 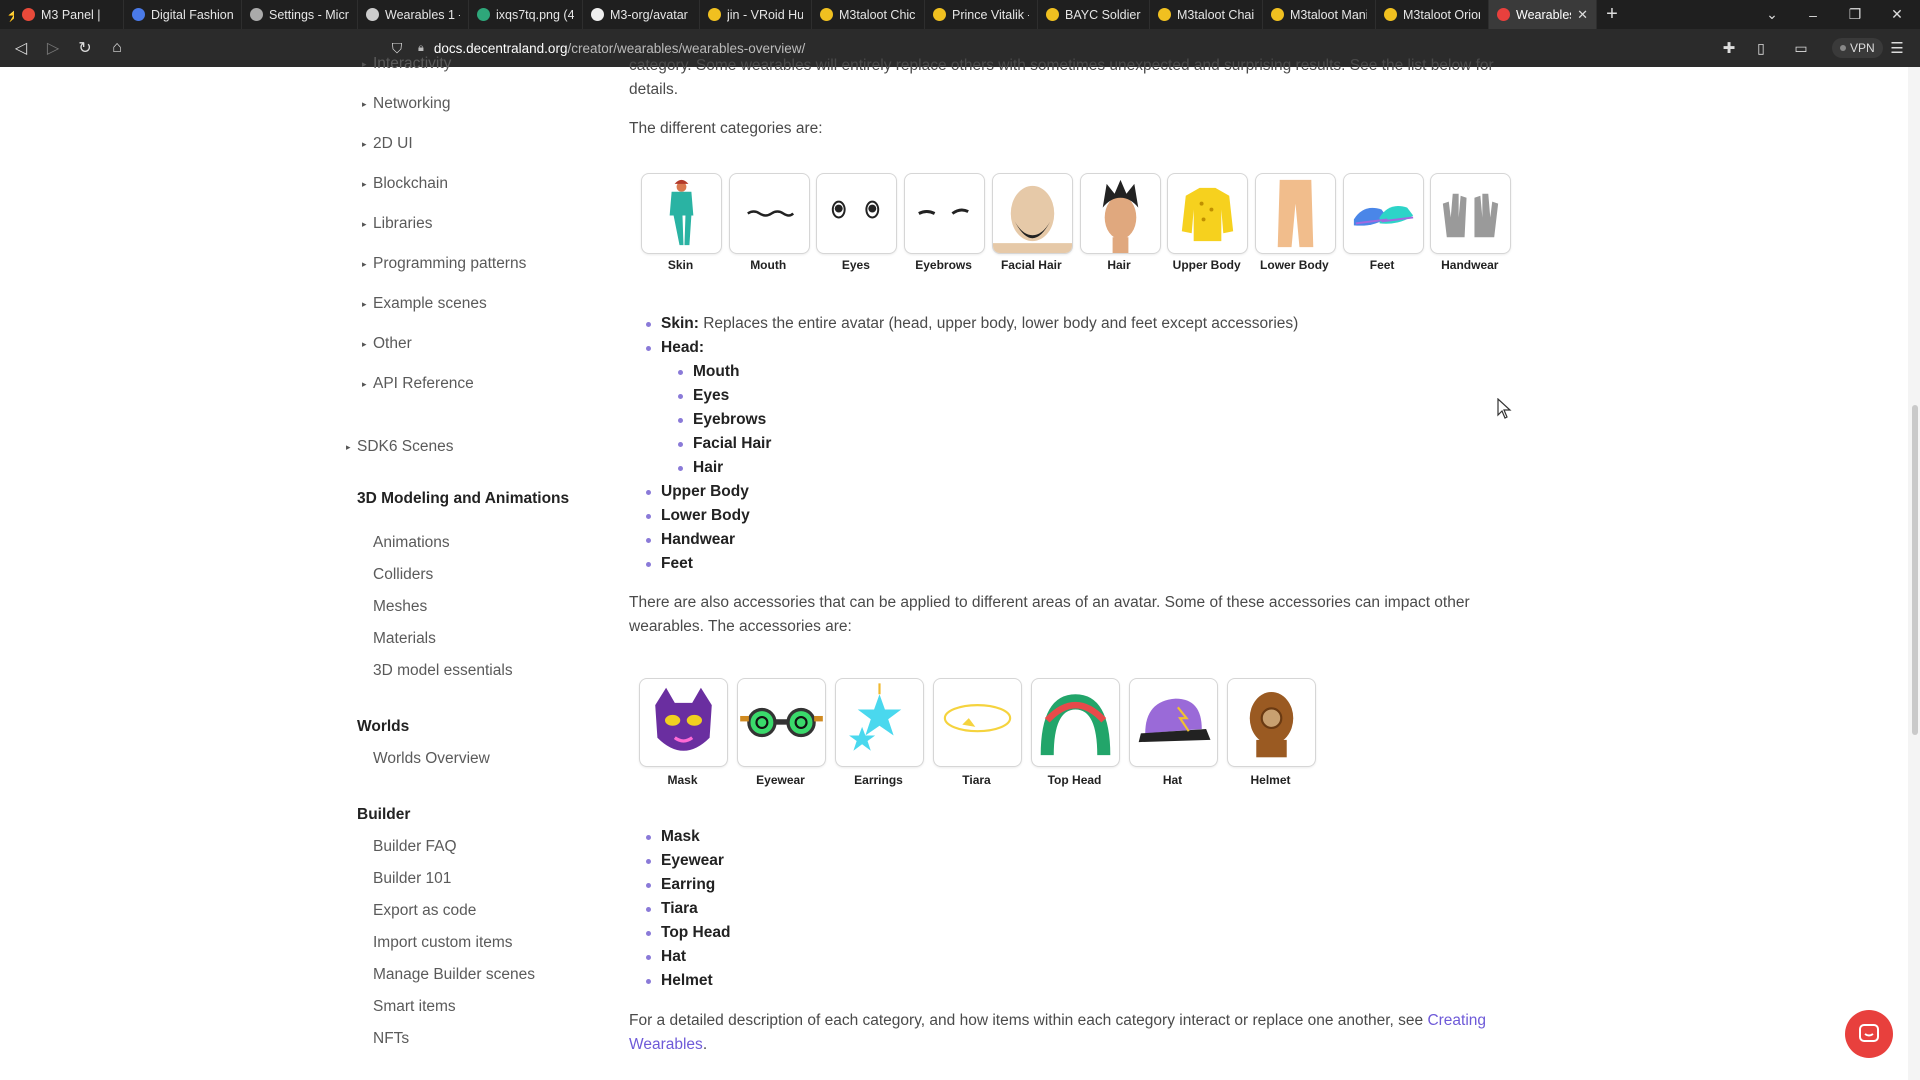 What do you see at coordinates (1383, 213) in the screenshot?
I see `wearable-card-feet` at bounding box center [1383, 213].